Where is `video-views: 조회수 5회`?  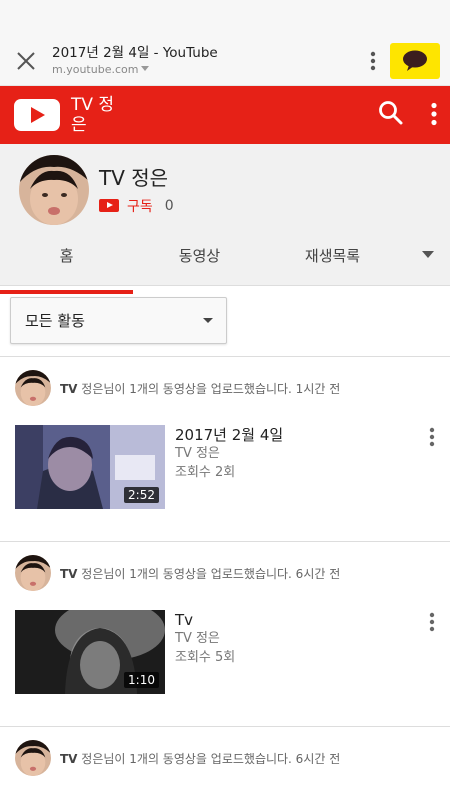
video-views: 조회수 5회 is located at coordinates (205, 657).